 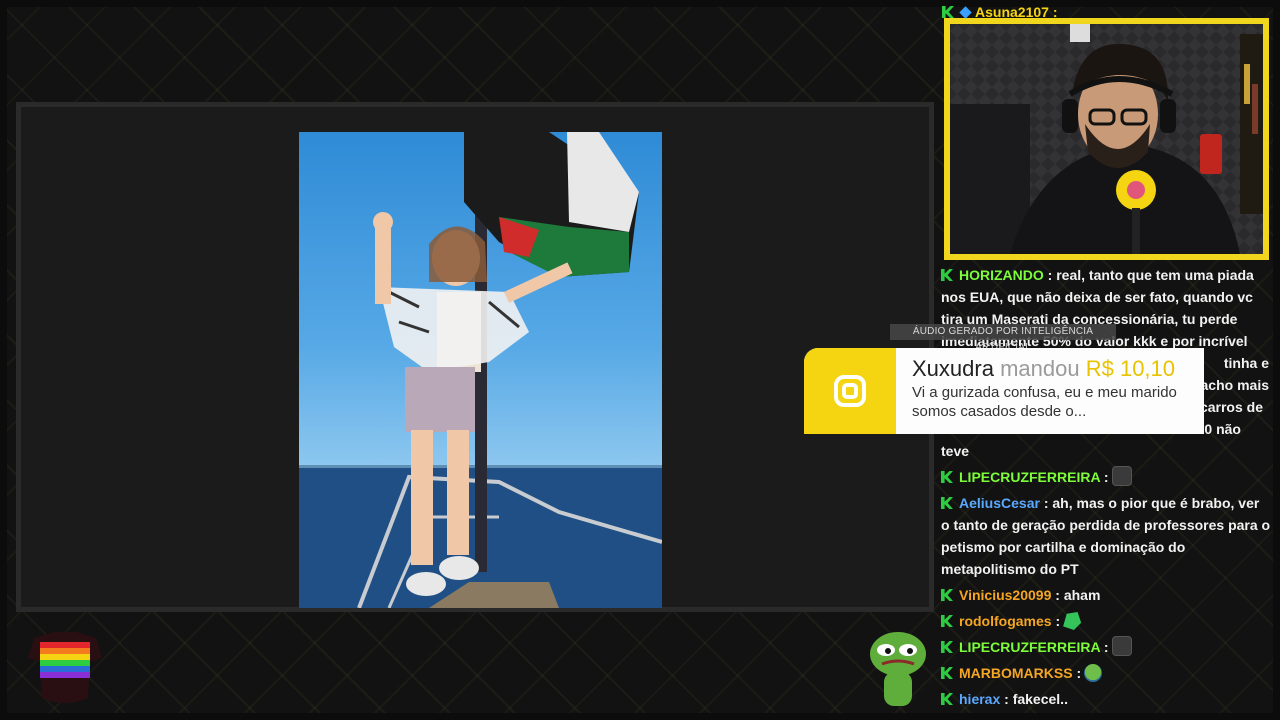 I want to click on chat-message: rodolfogames :, so click(x=1106, y=621).